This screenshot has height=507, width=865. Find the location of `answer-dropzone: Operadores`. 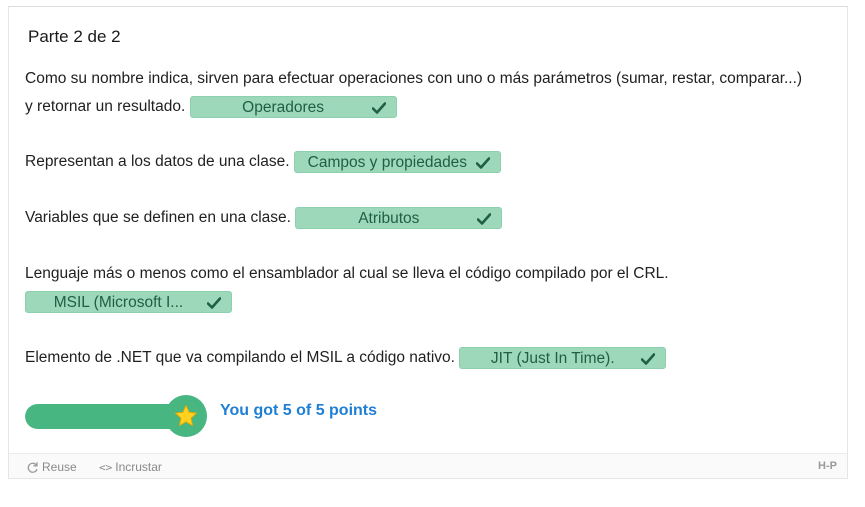

answer-dropzone: Operadores is located at coordinates (293, 107).